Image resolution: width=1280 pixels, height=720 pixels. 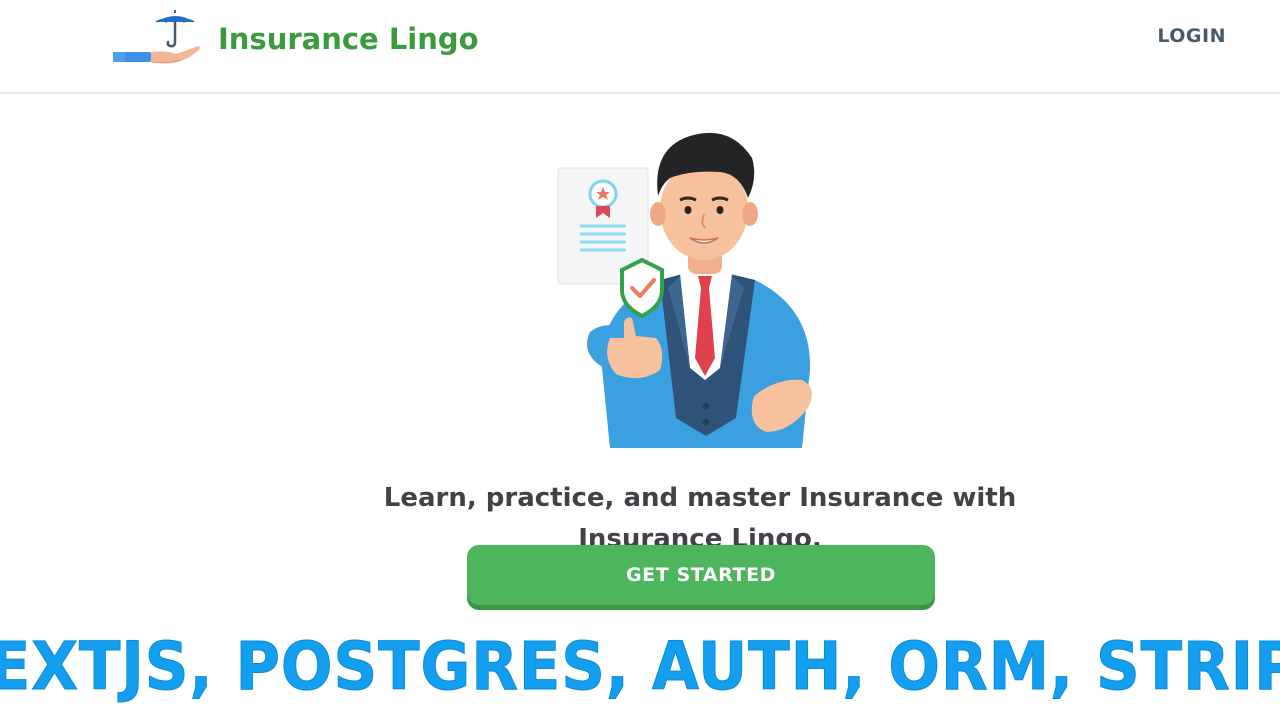 I want to click on top-navbar: Insurance Lingo LOGIN, so click(x=640, y=47).